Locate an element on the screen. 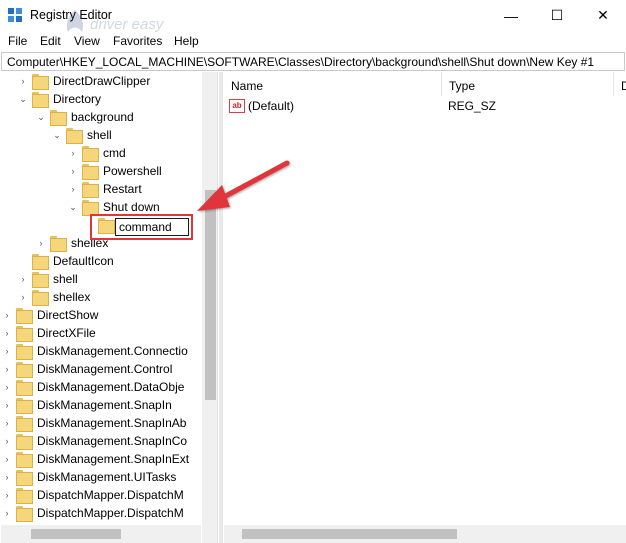 This screenshot has width=626, height=543. tree-item: ⌄ background is located at coordinates (101, 117).